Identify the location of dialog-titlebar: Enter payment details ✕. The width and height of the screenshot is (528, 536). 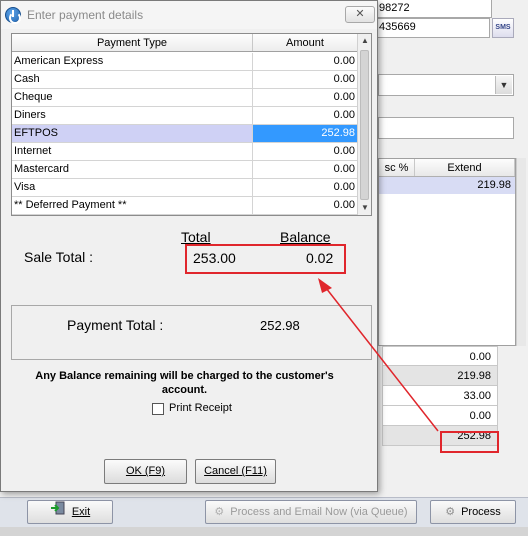
(189, 15).